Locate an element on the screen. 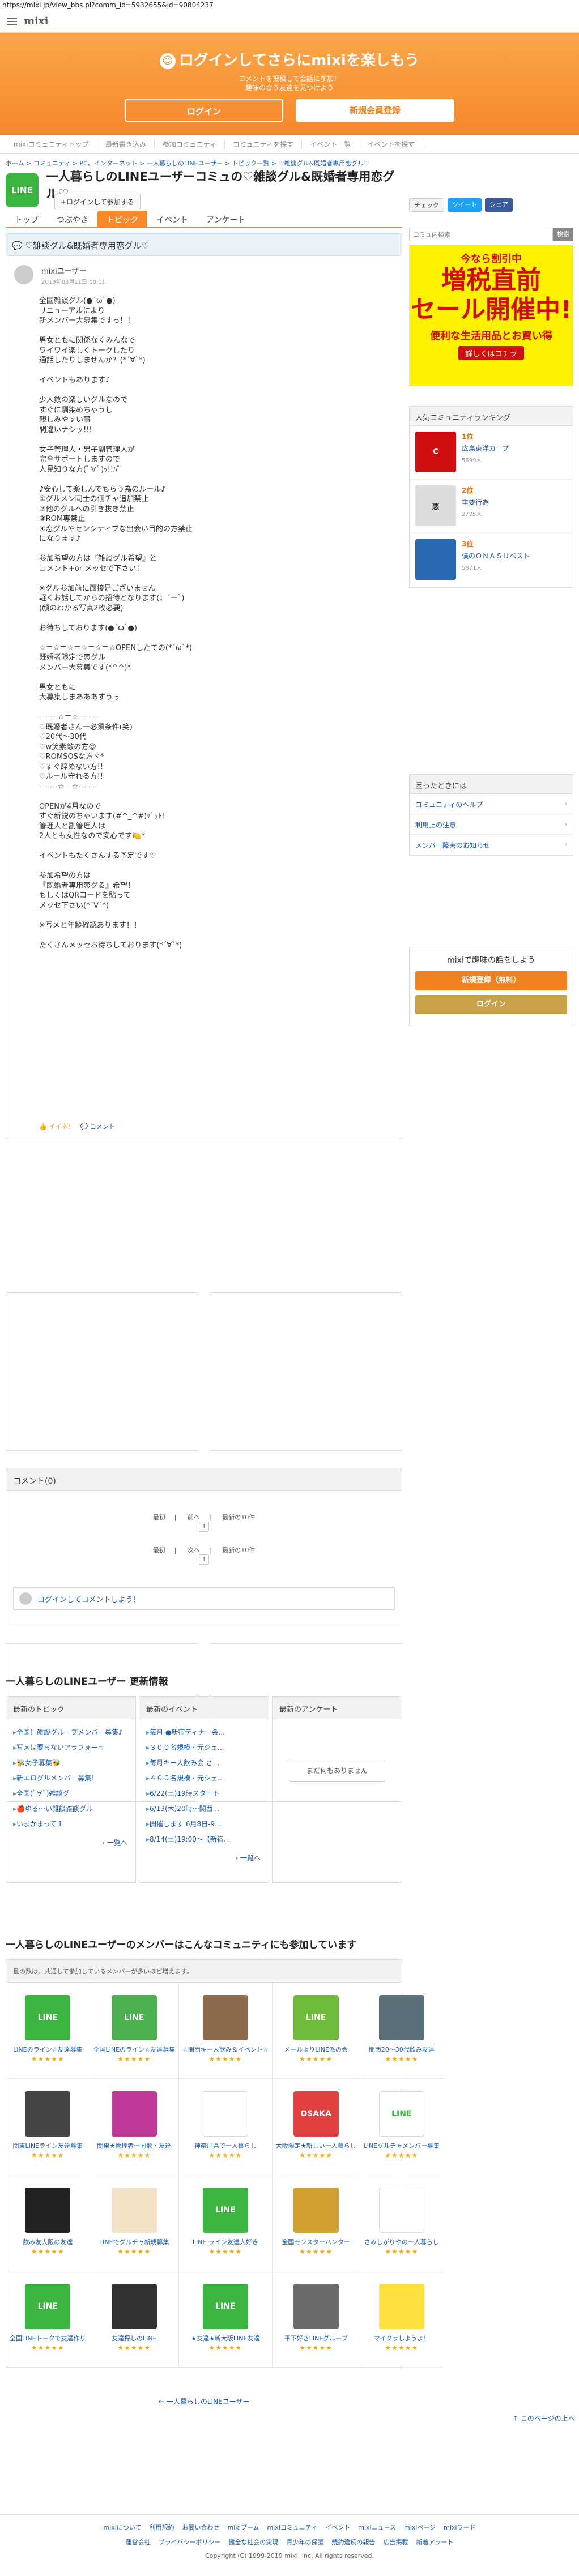 The width and height of the screenshot is (579, 2576). banner-register-button: 新規会員登録 is located at coordinates (375, 110).